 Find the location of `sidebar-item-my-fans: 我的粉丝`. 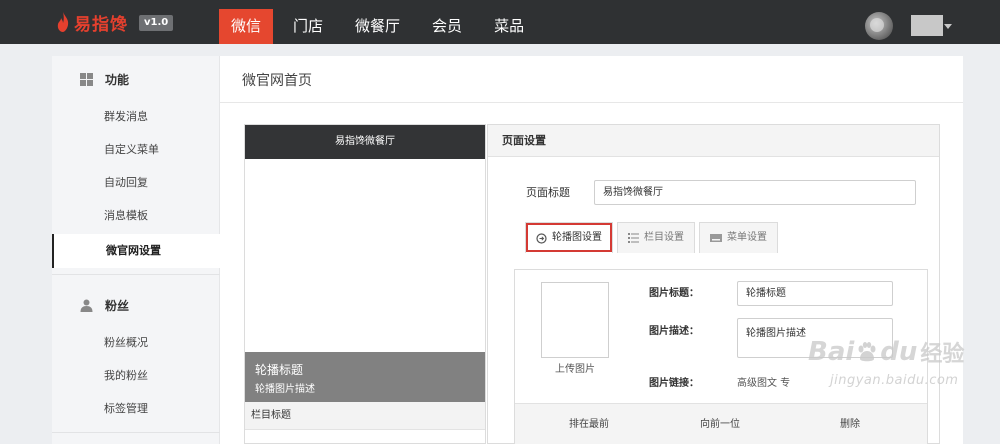

sidebar-item-my-fans: 我的粉丝 is located at coordinates (136, 376).